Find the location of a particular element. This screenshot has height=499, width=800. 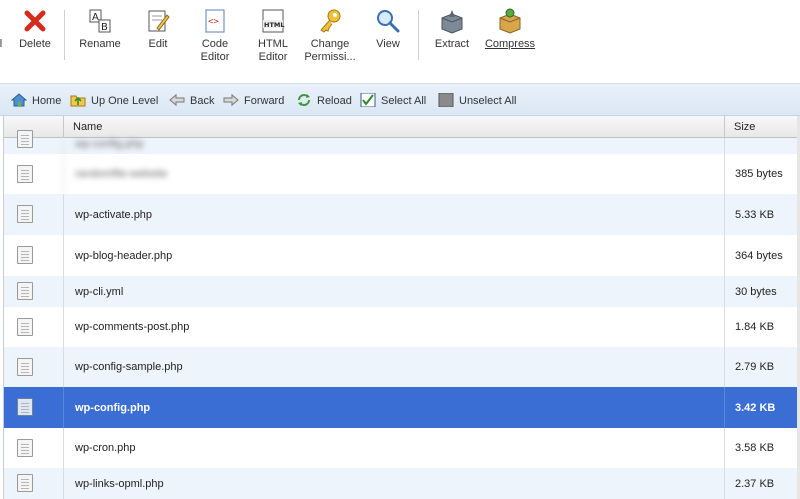

code-editor-icon: <> is located at coordinates (215, 21).